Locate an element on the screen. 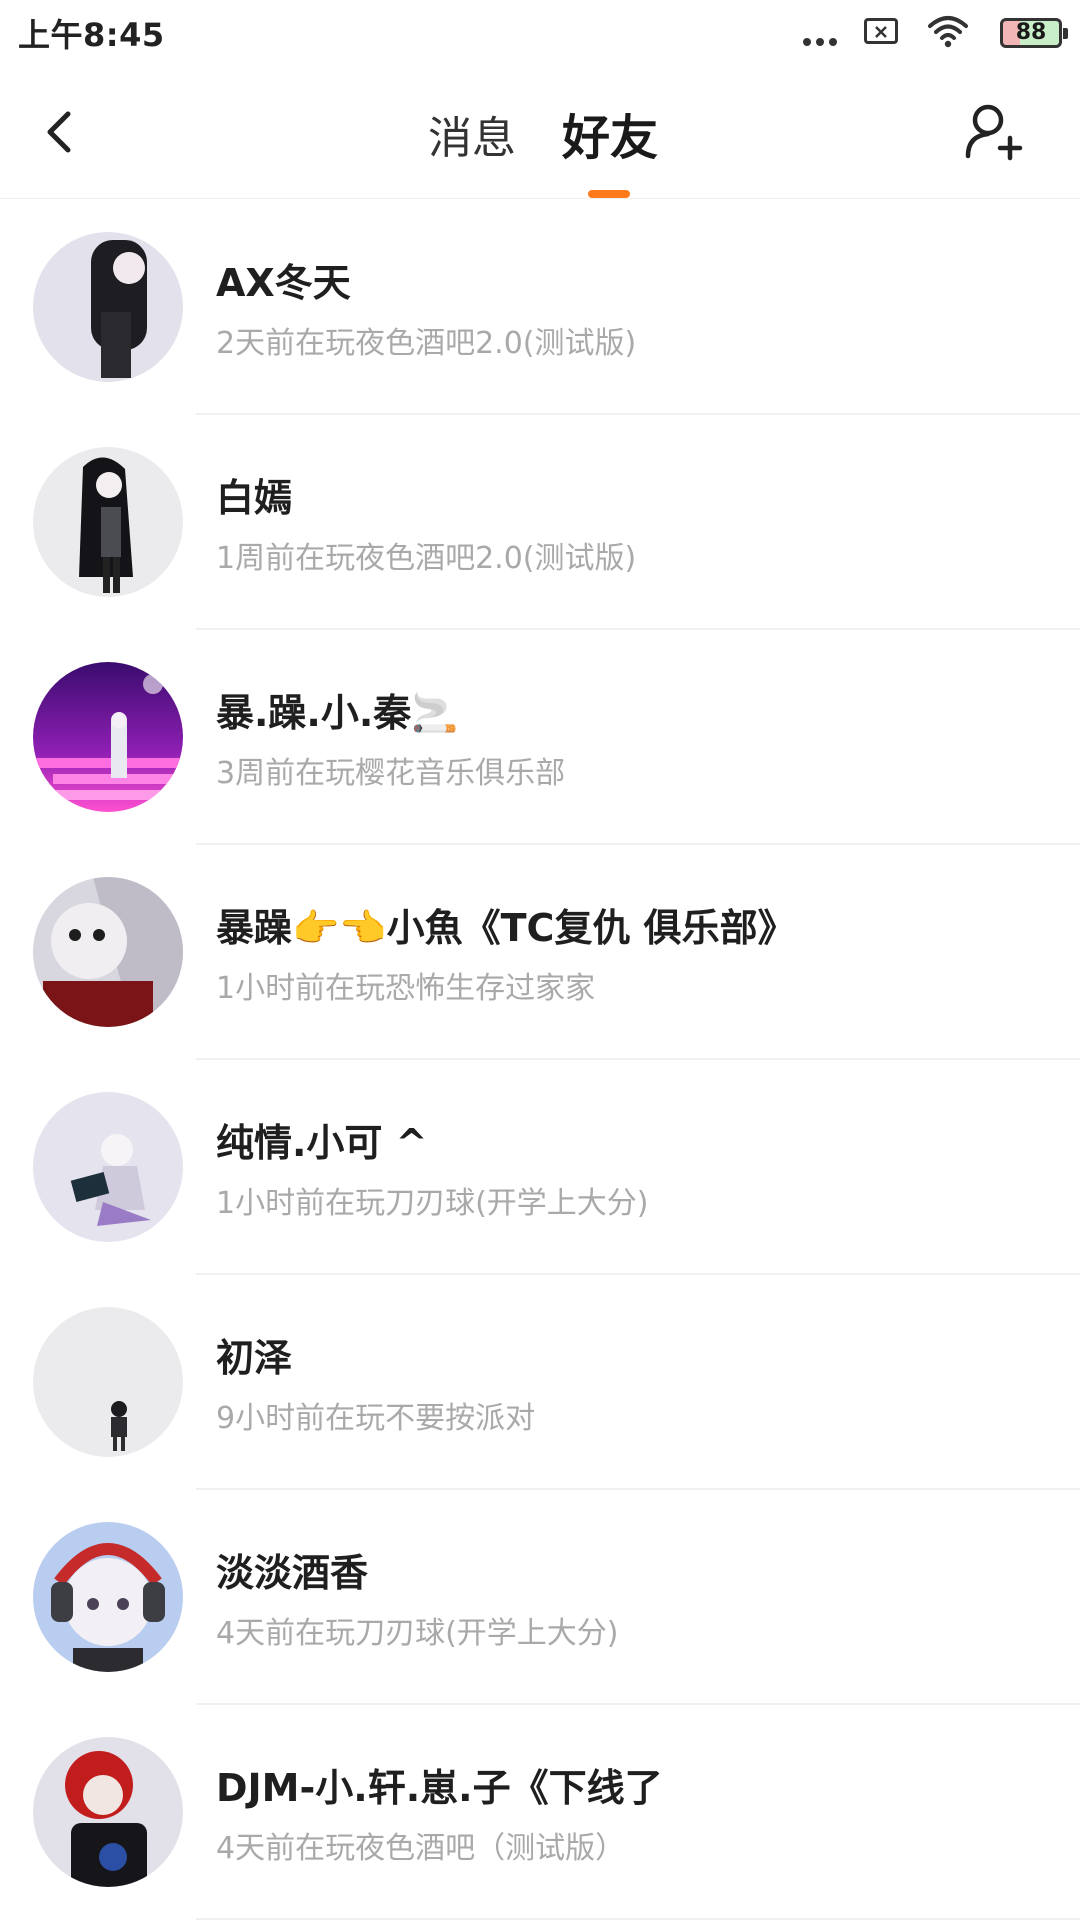  friend-row: 暴.躁.小.秦🚬 3周前在玩樱花音乐俱乐部 is located at coordinates (540, 737).